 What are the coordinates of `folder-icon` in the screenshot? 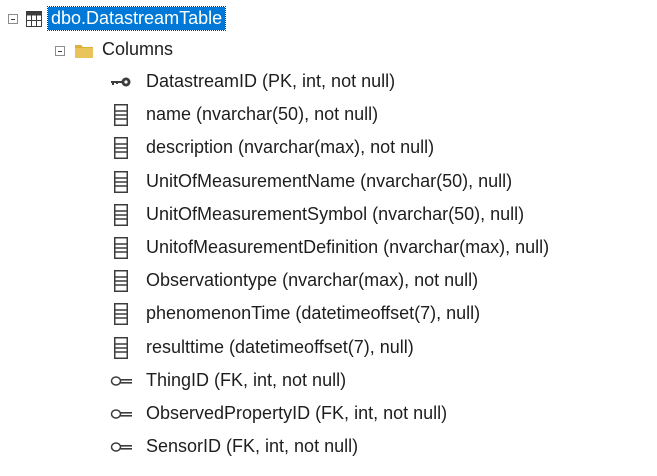 It's located at (84, 51).